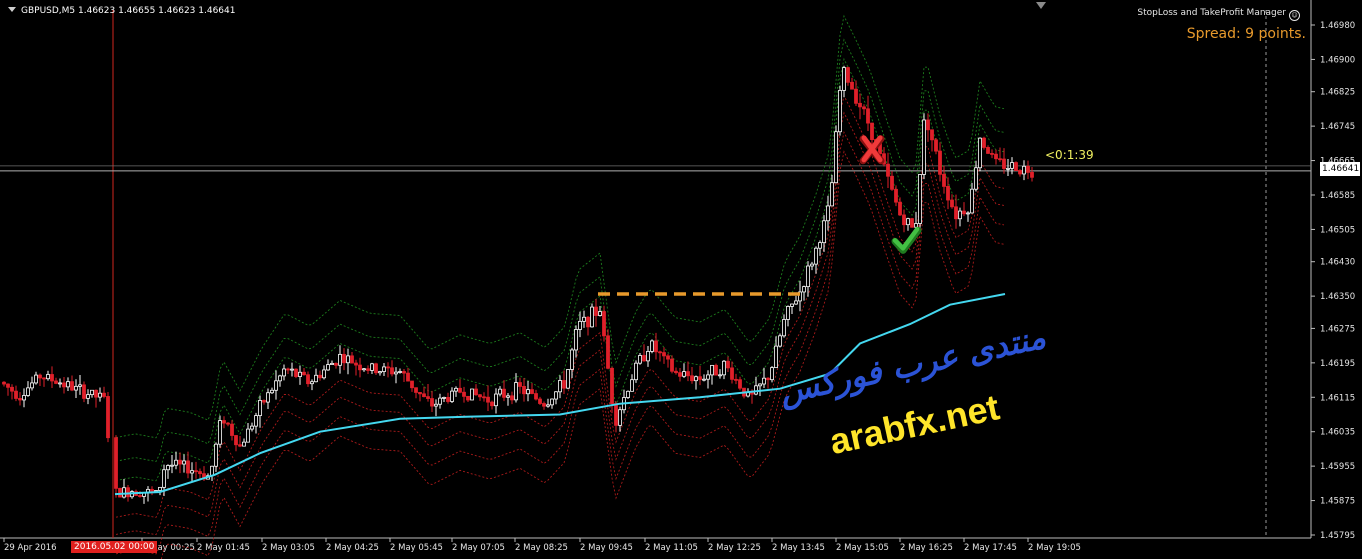 This screenshot has width=1362, height=559. What do you see at coordinates (1337, 93) in the screenshot?
I see `price-tick-label: 1.46825` at bounding box center [1337, 93].